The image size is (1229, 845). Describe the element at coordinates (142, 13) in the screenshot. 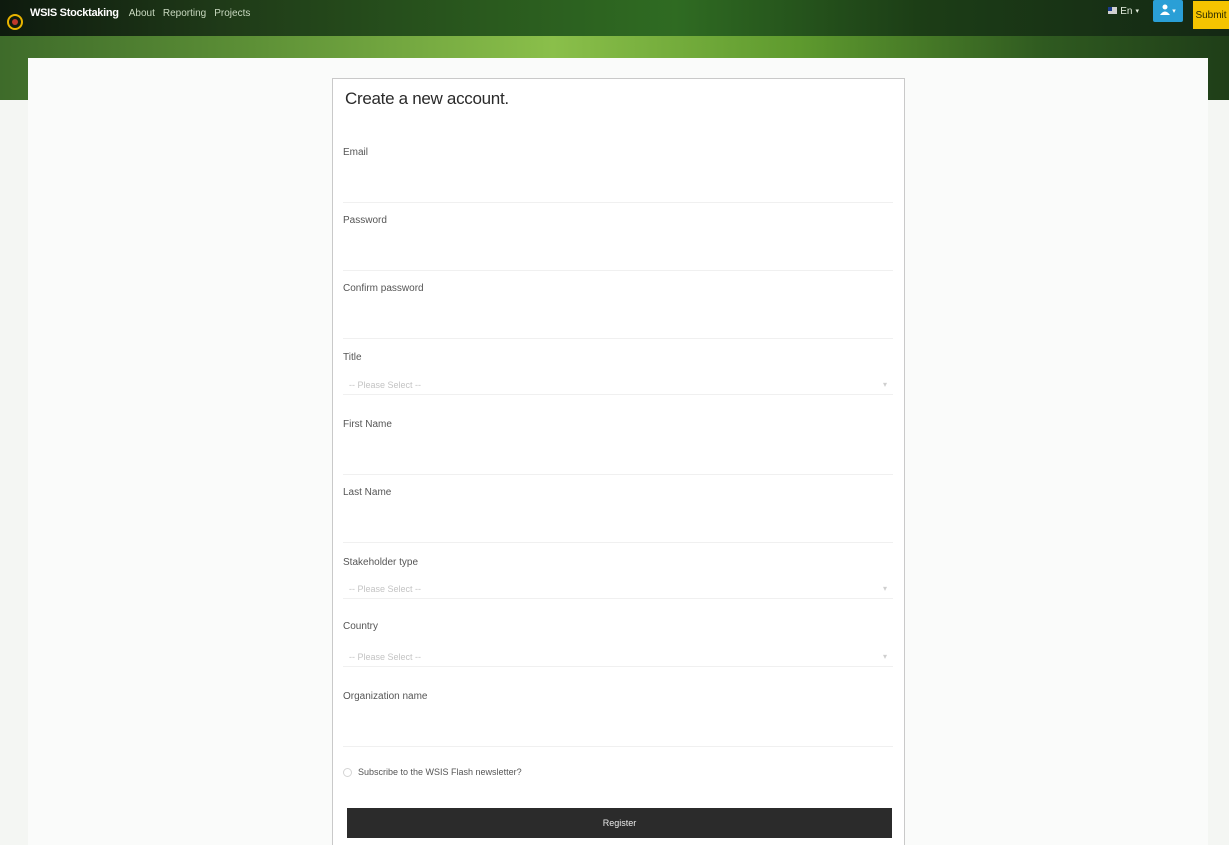

I see `nav-link-about: About` at that location.